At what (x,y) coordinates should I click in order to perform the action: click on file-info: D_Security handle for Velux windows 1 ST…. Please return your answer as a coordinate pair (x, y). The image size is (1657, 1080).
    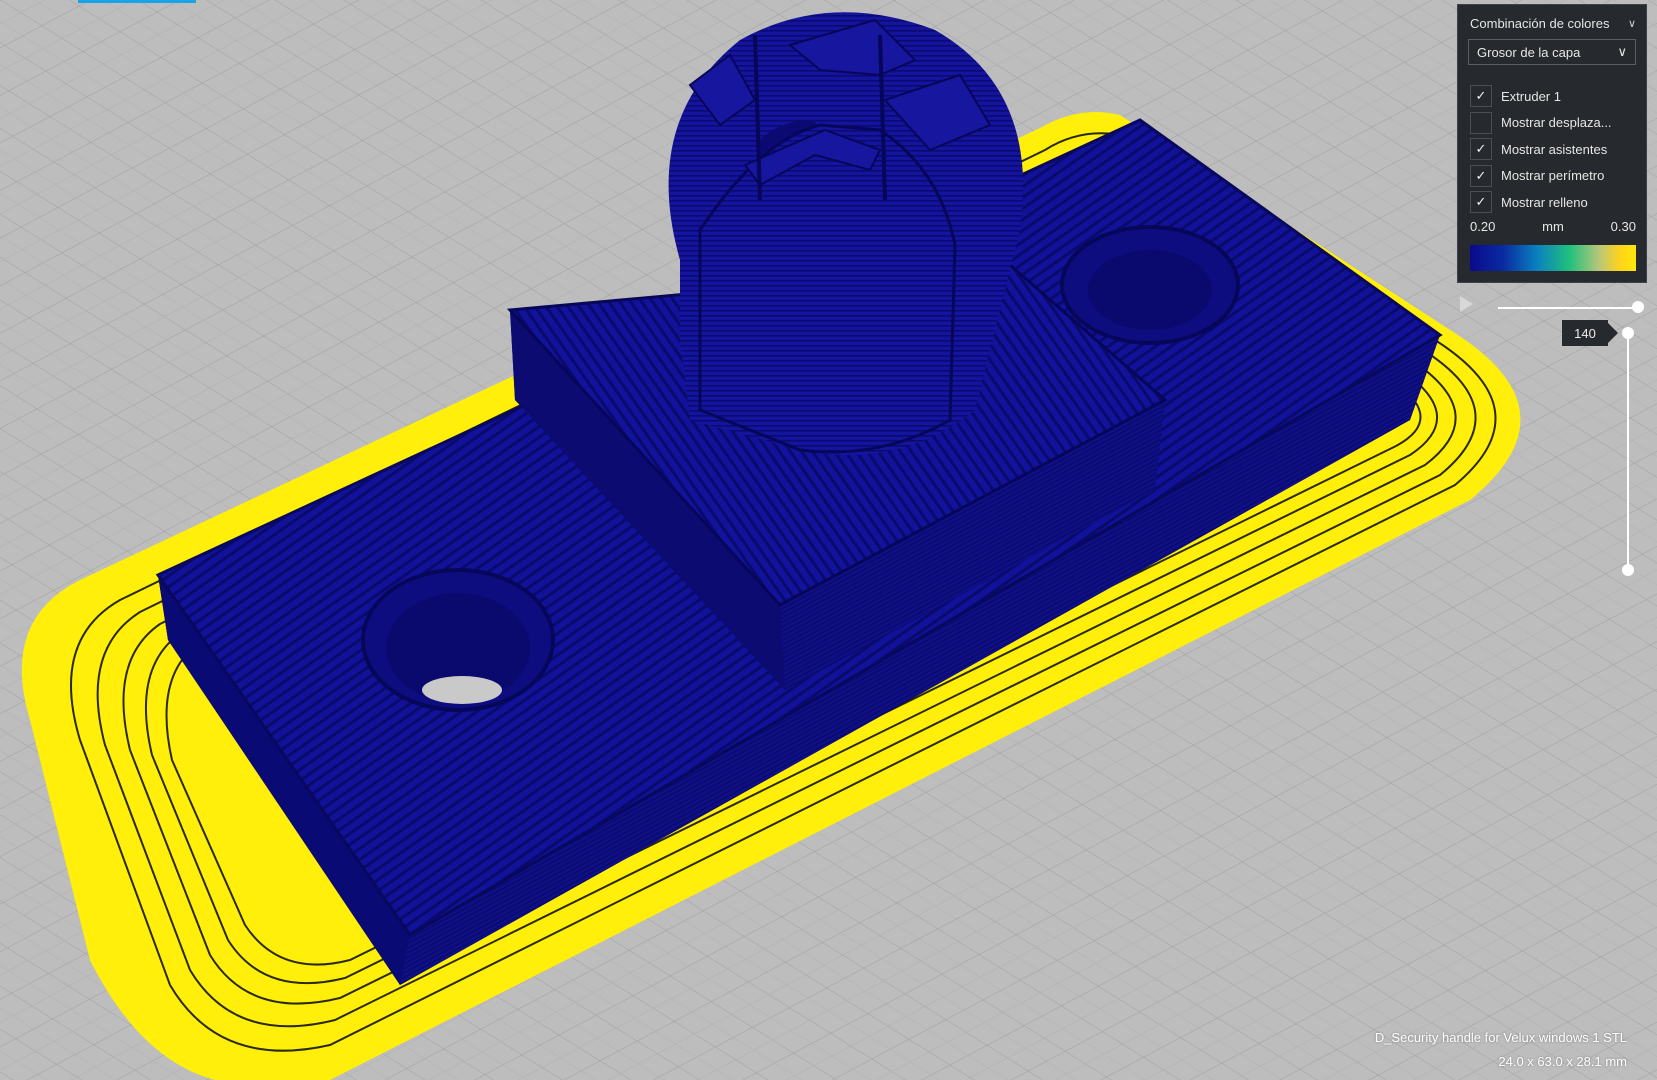
    Looking at the image, I should click on (1501, 1050).